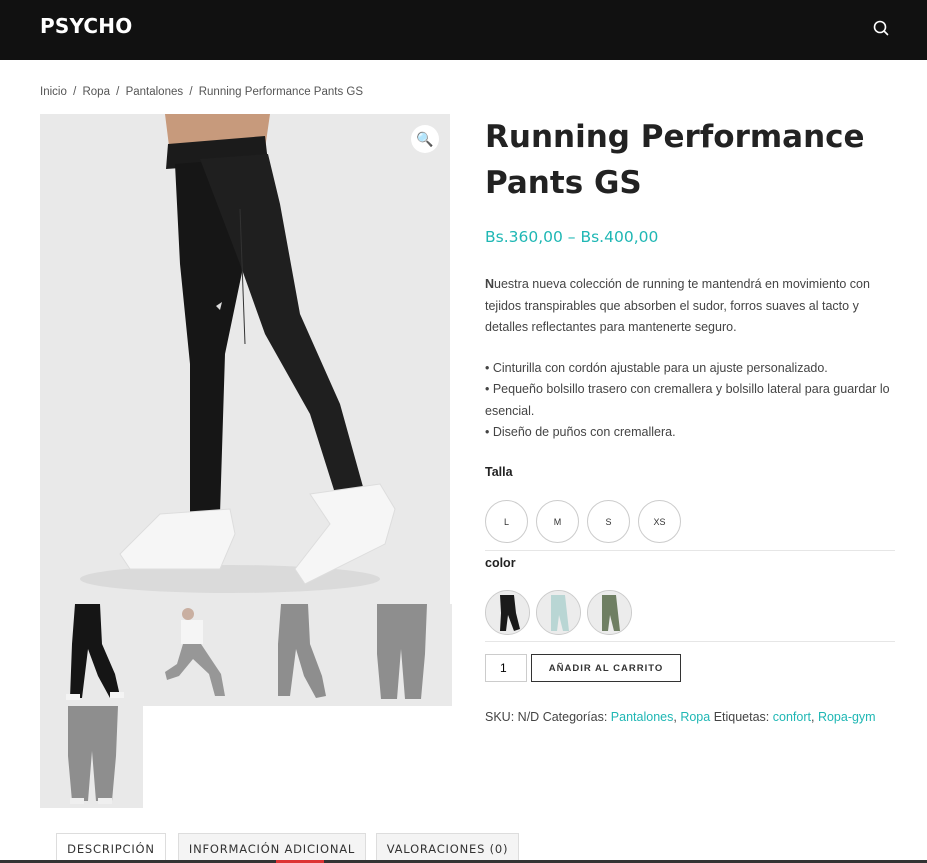 The height and width of the screenshot is (863, 927). Describe the element at coordinates (500, 717) in the screenshot. I see `sku-label: SKU:` at that location.